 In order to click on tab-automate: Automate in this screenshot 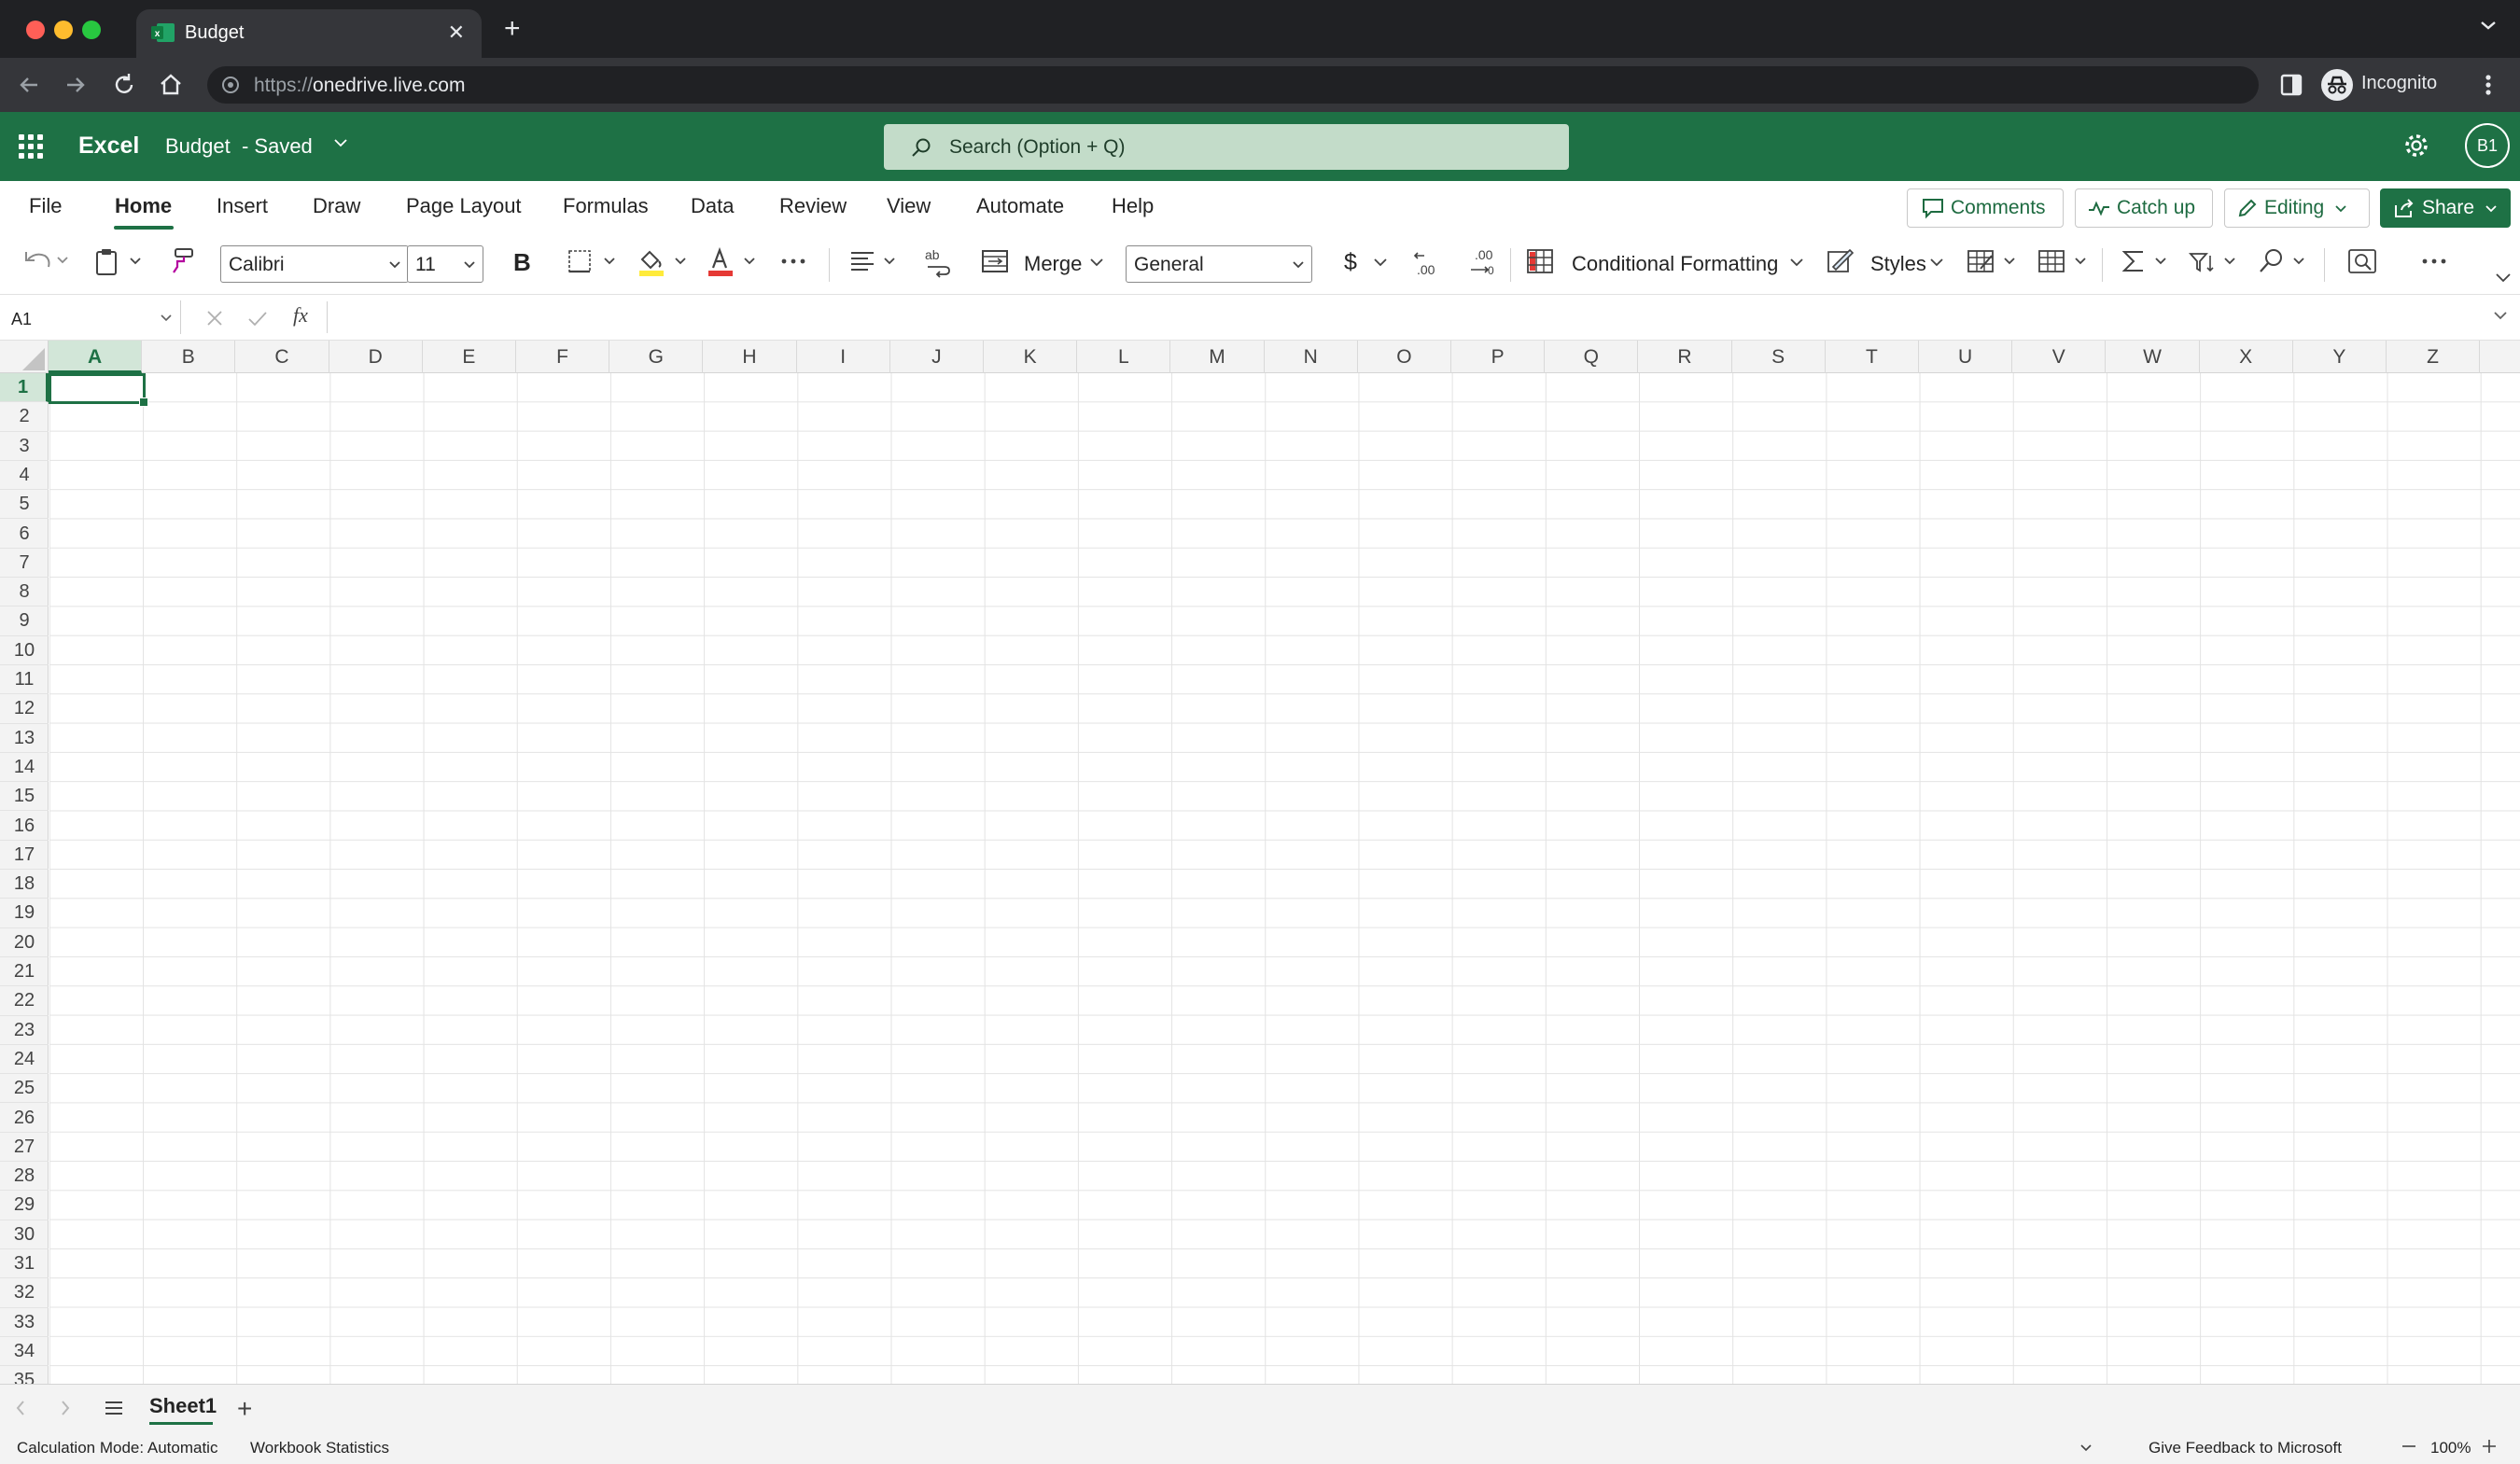, I will do `click(1020, 206)`.